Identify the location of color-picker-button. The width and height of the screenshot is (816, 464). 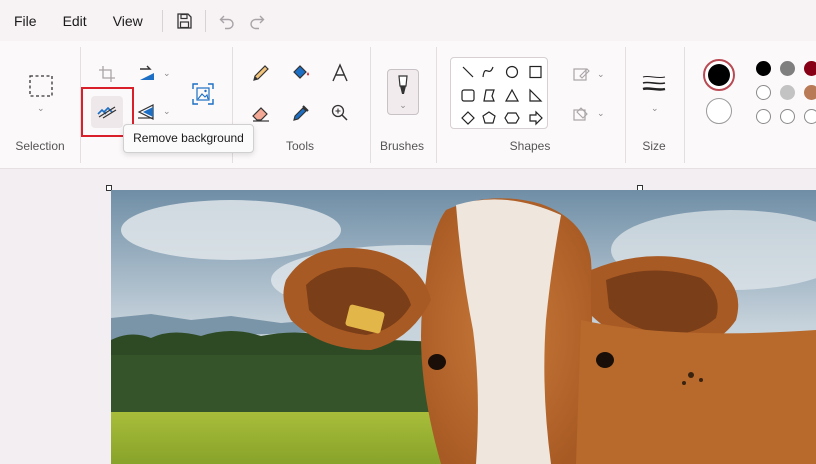
(301, 113).